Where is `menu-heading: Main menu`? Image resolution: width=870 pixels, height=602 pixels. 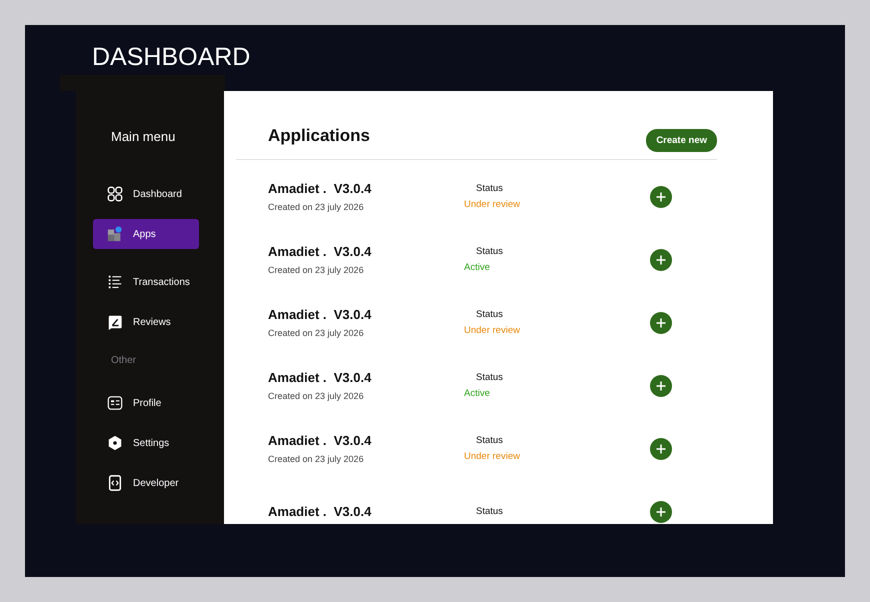 menu-heading: Main menu is located at coordinates (143, 136).